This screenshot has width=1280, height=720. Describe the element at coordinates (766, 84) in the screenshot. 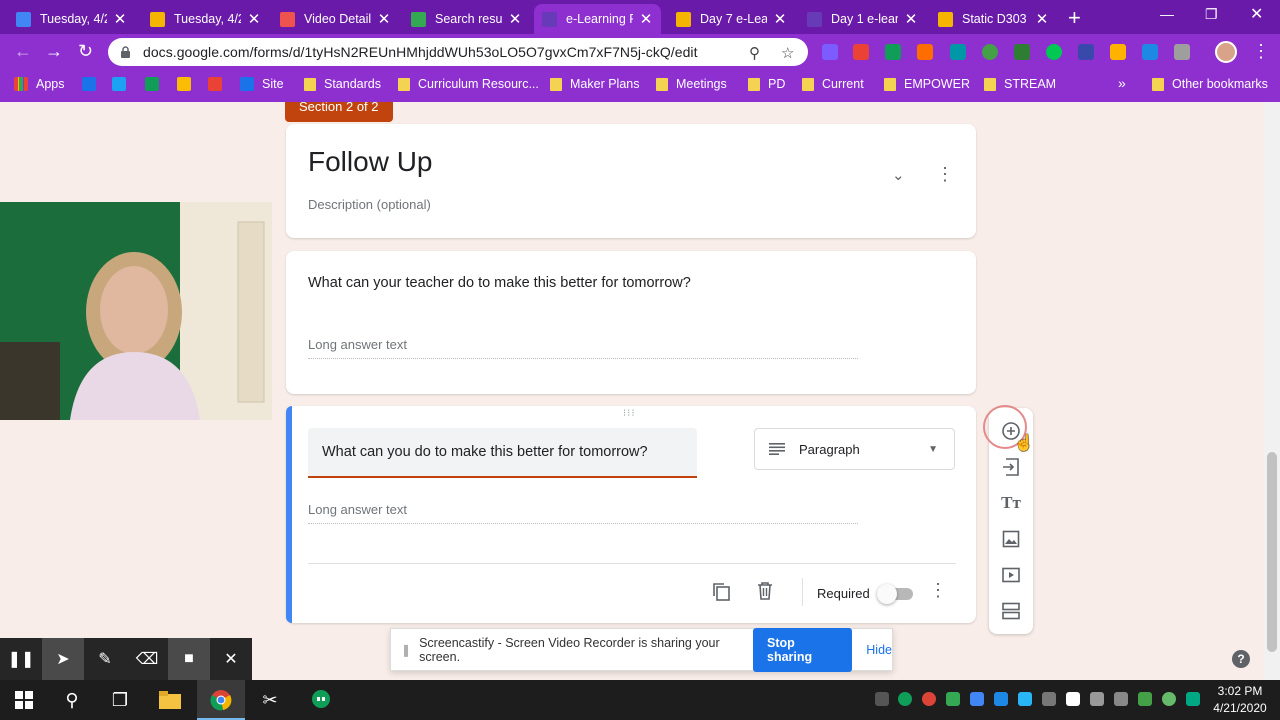

I see `bookmark-pd: PD` at that location.